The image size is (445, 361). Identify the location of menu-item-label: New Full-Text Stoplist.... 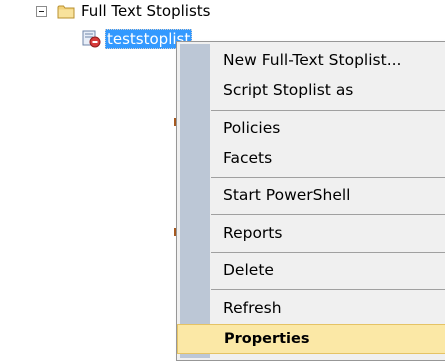
(312, 60).